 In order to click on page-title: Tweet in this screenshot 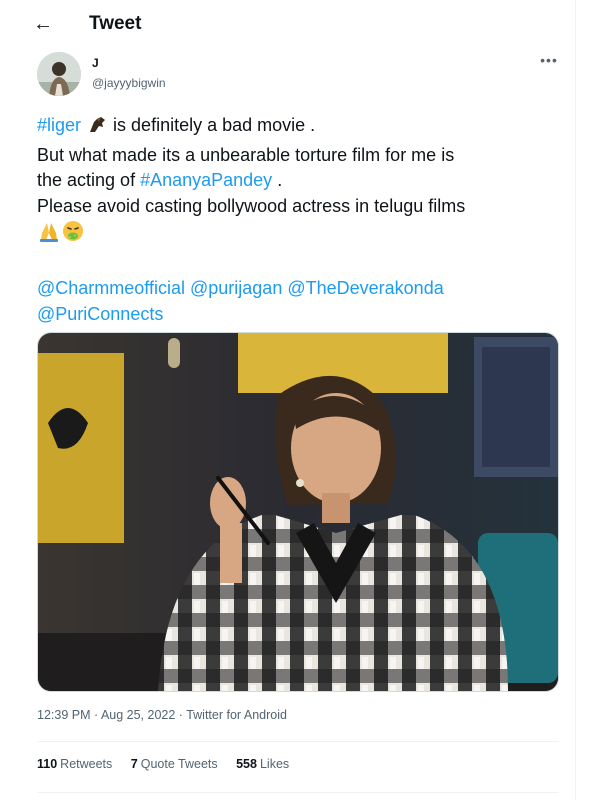, I will do `click(115, 23)`.